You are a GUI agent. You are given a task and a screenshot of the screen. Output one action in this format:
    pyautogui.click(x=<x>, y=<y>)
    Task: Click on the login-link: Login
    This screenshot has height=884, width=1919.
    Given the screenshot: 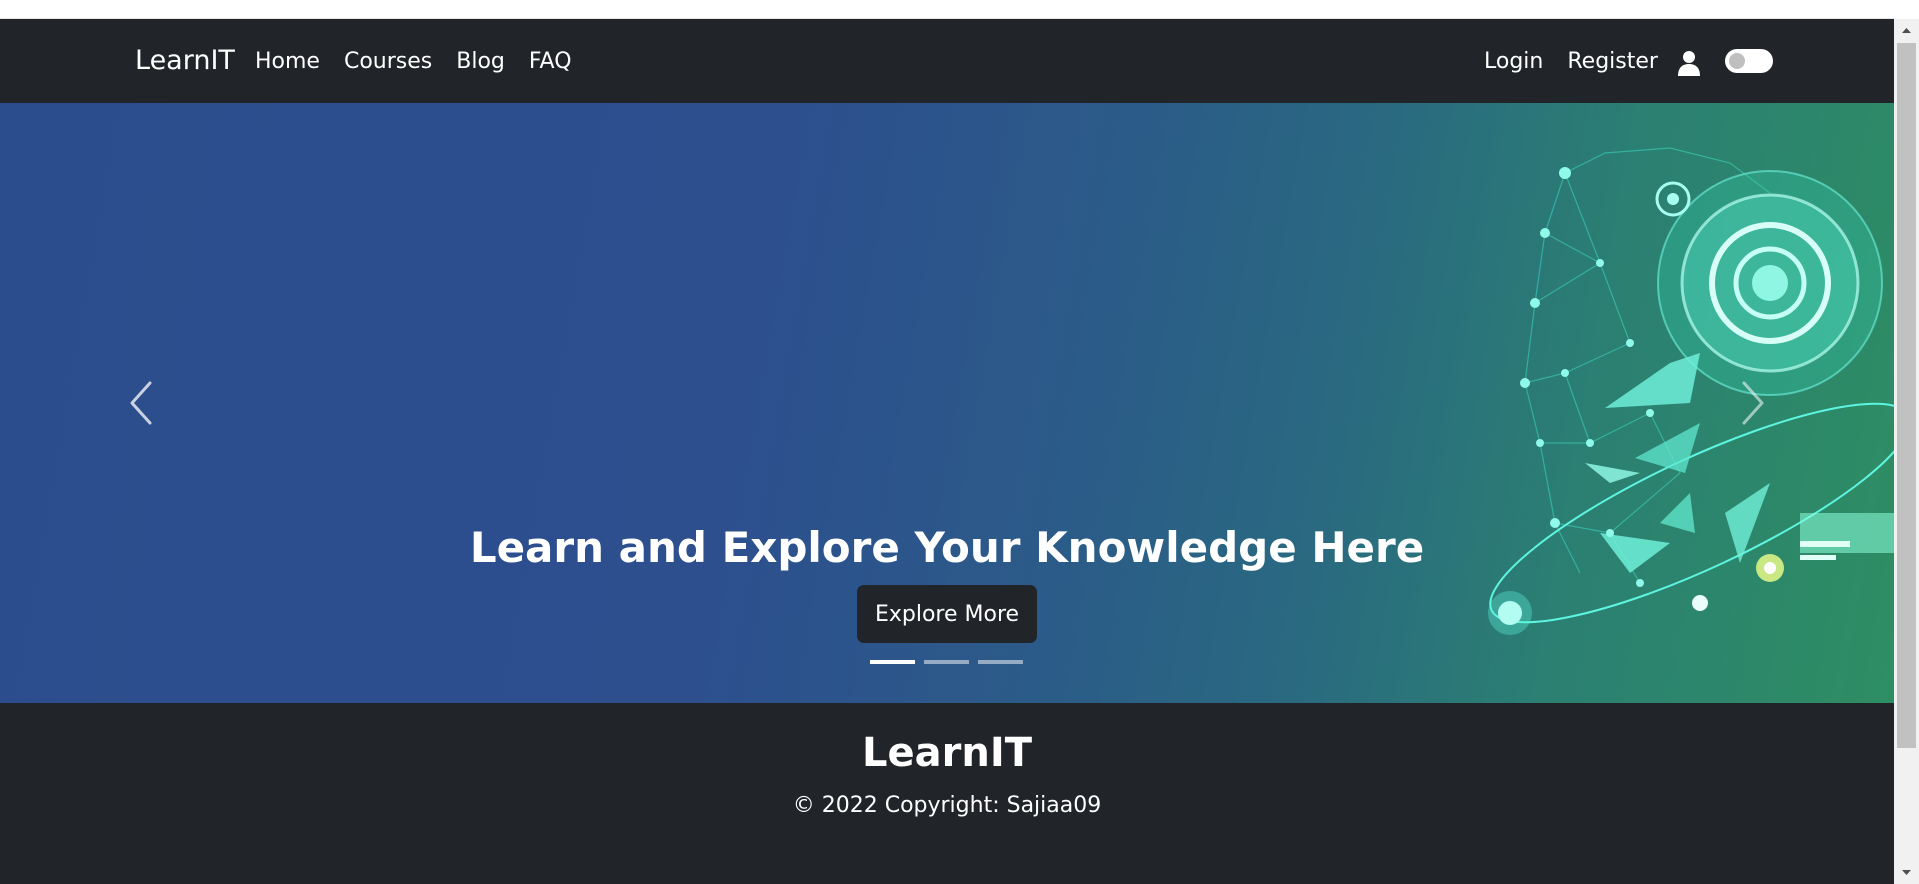 What is the action you would take?
    pyautogui.click(x=1513, y=61)
    